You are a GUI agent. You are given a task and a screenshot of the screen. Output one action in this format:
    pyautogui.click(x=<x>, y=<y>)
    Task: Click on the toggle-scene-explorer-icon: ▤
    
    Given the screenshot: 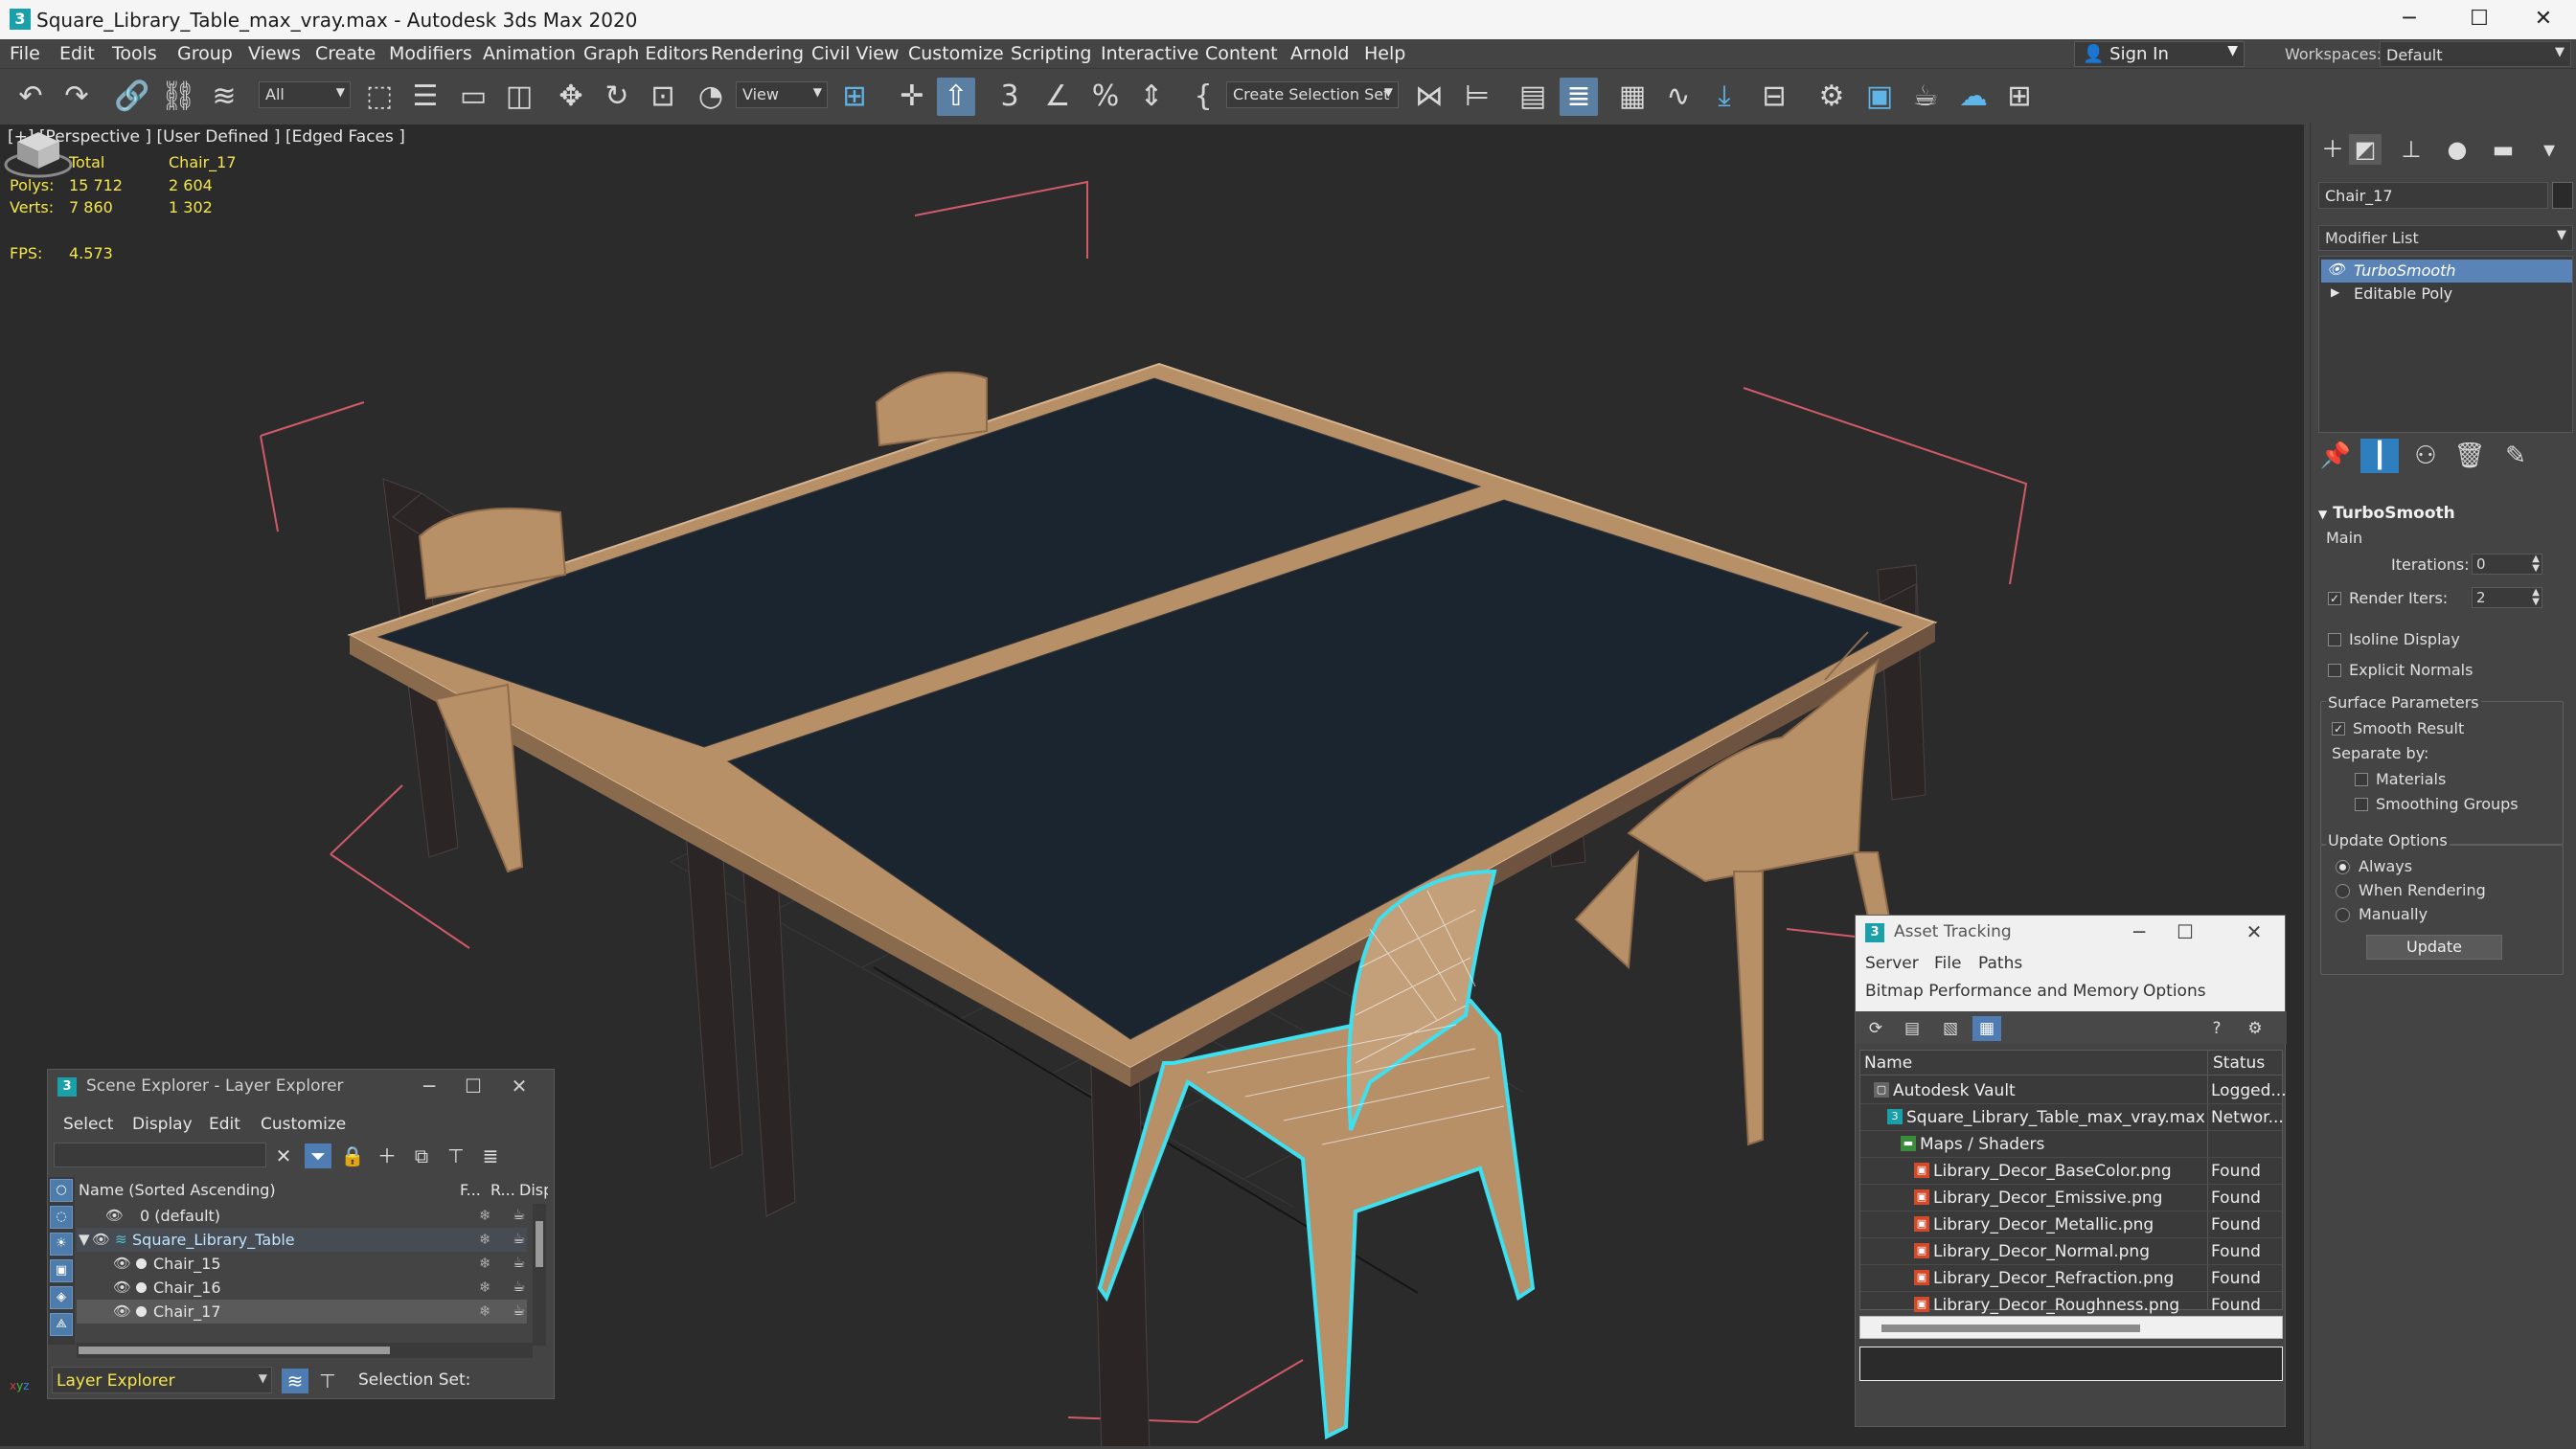 What is the action you would take?
    pyautogui.click(x=1533, y=97)
    